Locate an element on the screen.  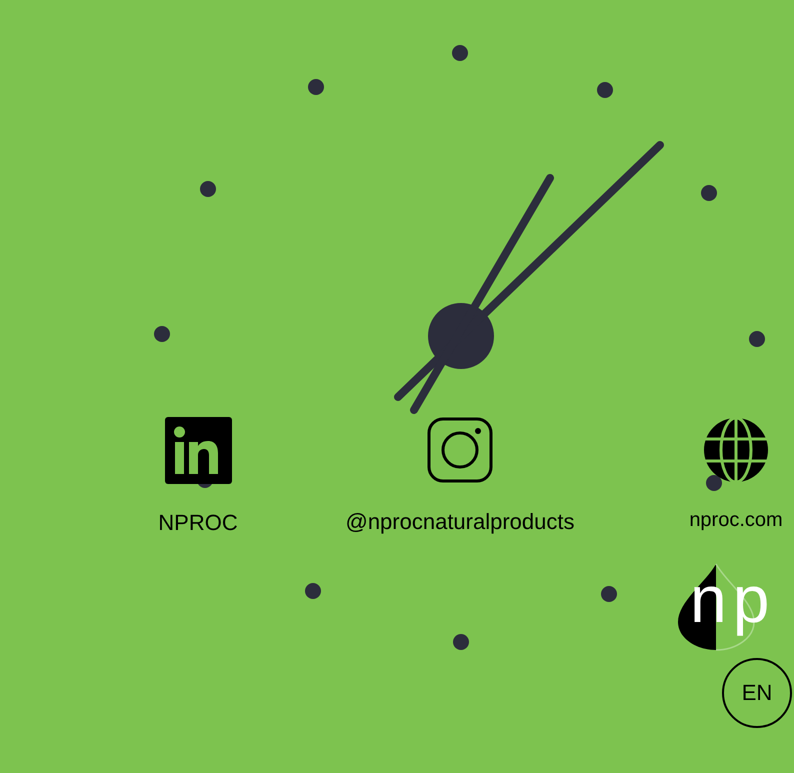
linkedin-icon is located at coordinates (198, 450).